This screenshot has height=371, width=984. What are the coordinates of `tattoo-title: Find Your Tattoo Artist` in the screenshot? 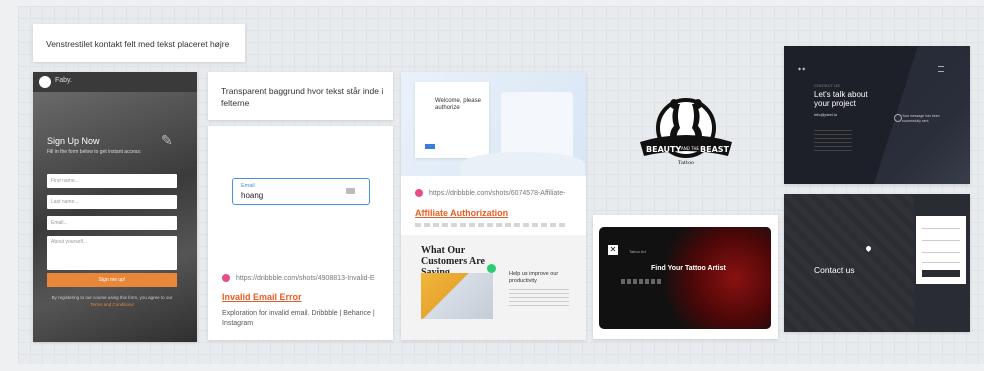 It's located at (688, 268).